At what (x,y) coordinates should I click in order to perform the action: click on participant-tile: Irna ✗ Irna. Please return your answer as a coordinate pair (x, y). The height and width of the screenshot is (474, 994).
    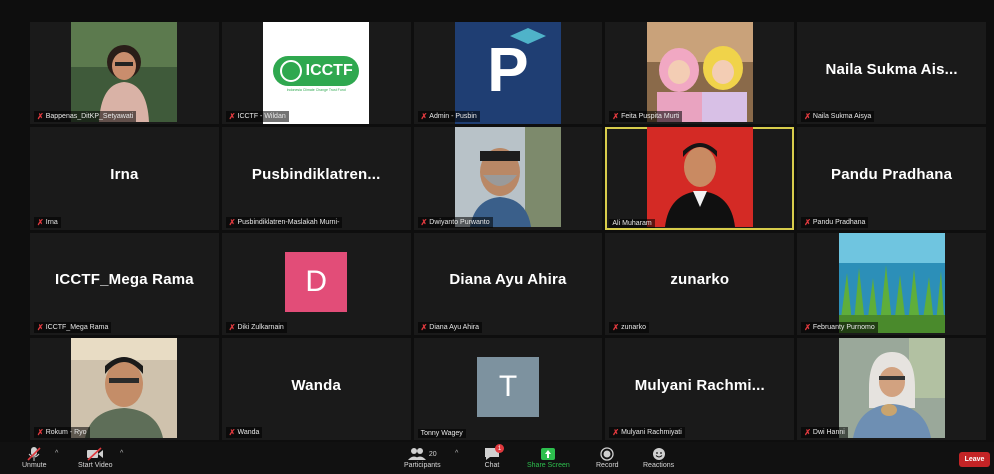
    Looking at the image, I should click on (124, 178).